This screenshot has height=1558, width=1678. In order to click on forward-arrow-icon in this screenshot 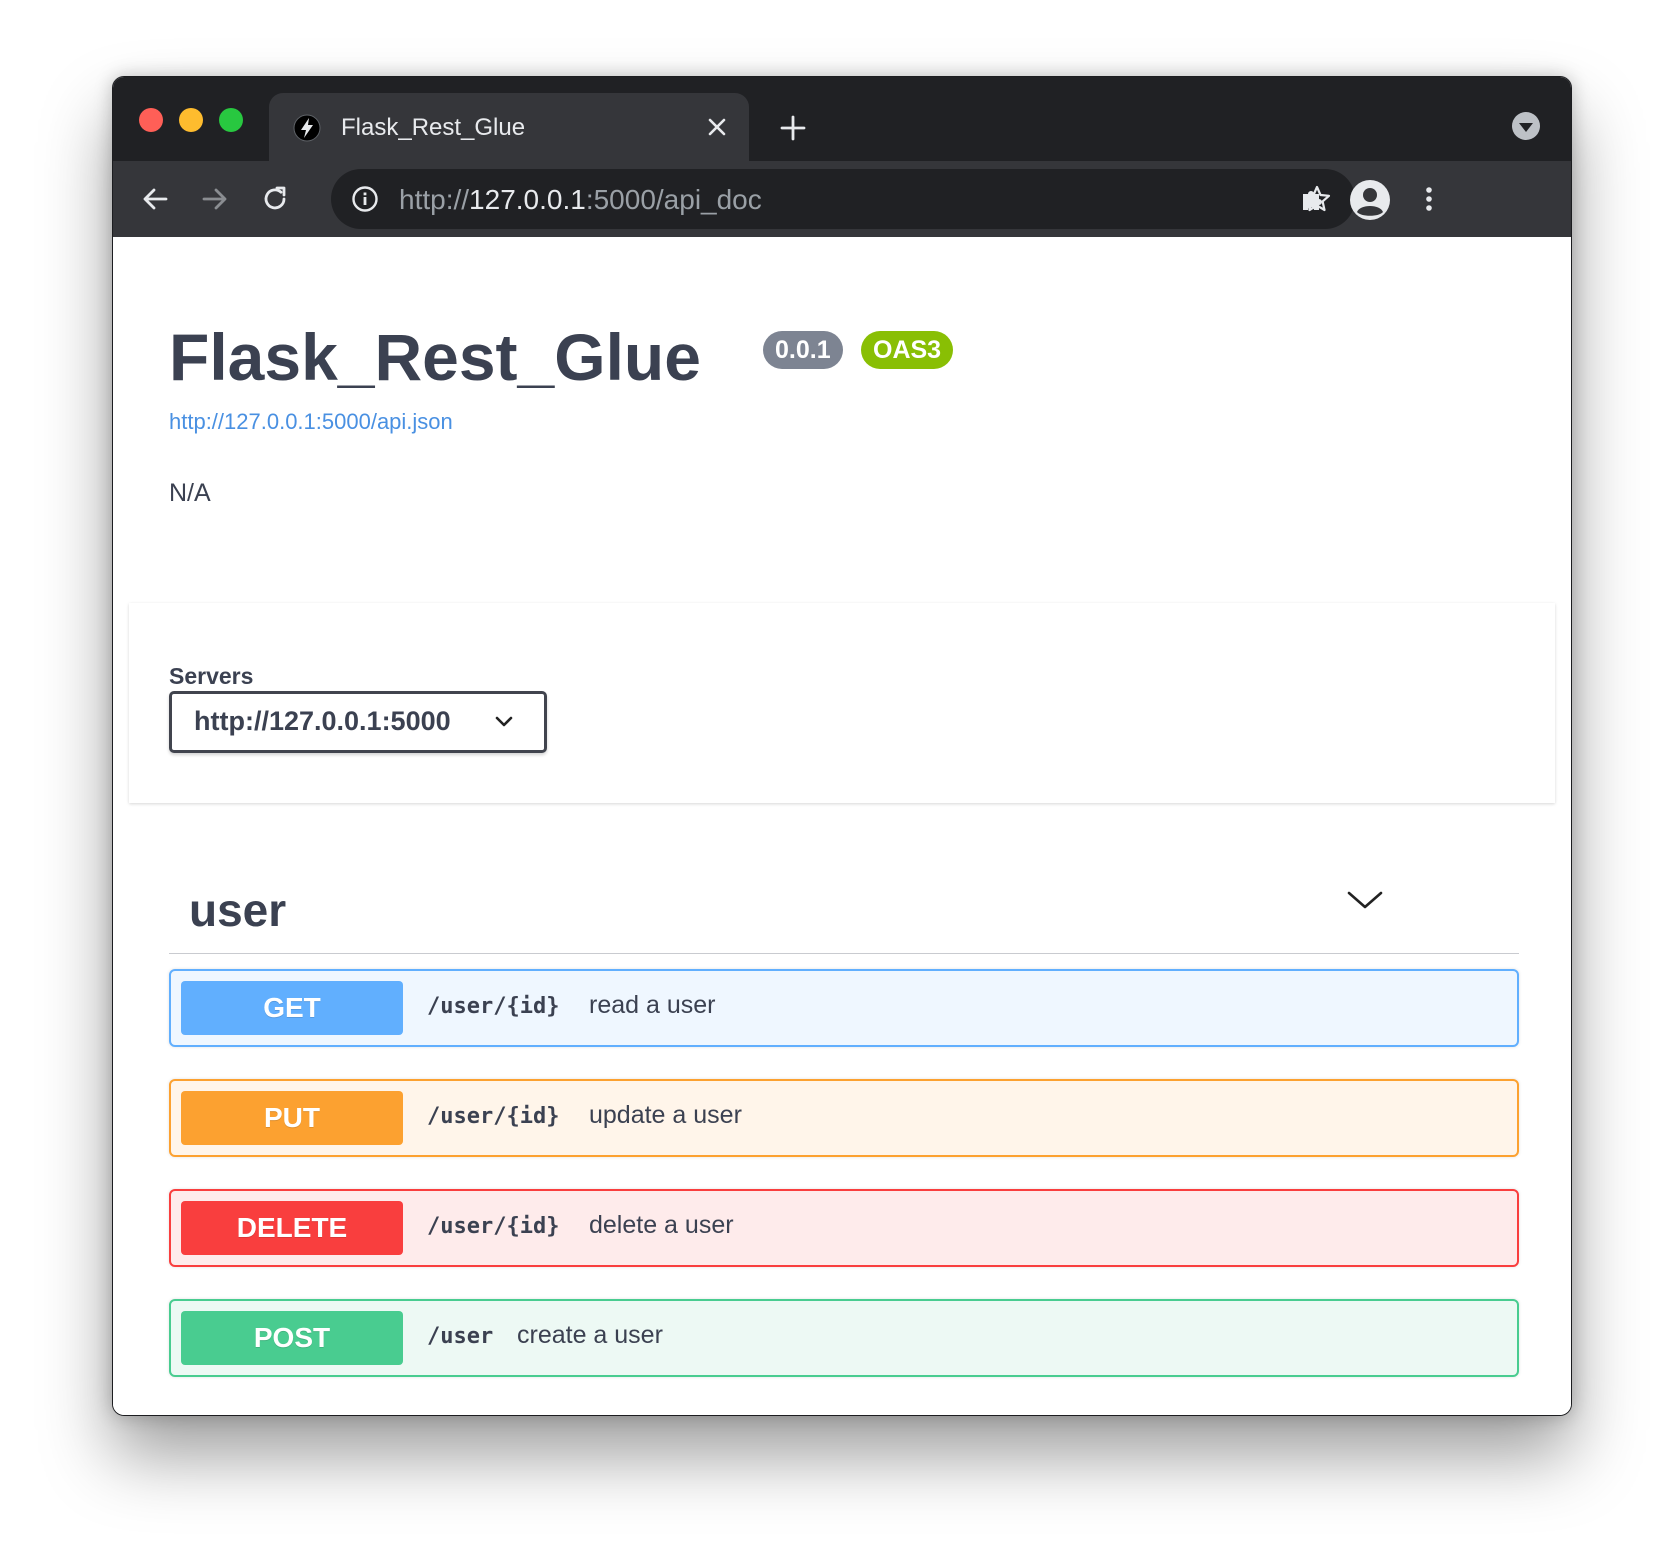, I will do `click(215, 199)`.